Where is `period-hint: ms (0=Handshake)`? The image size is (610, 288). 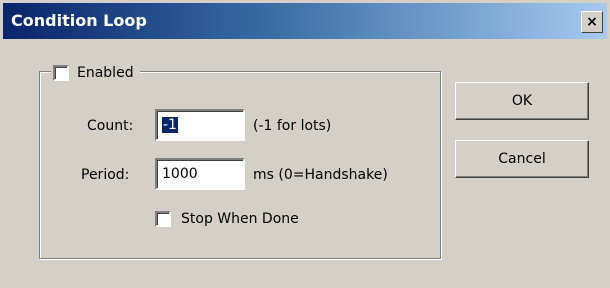
period-hint: ms (0=Handshake) is located at coordinates (320, 175).